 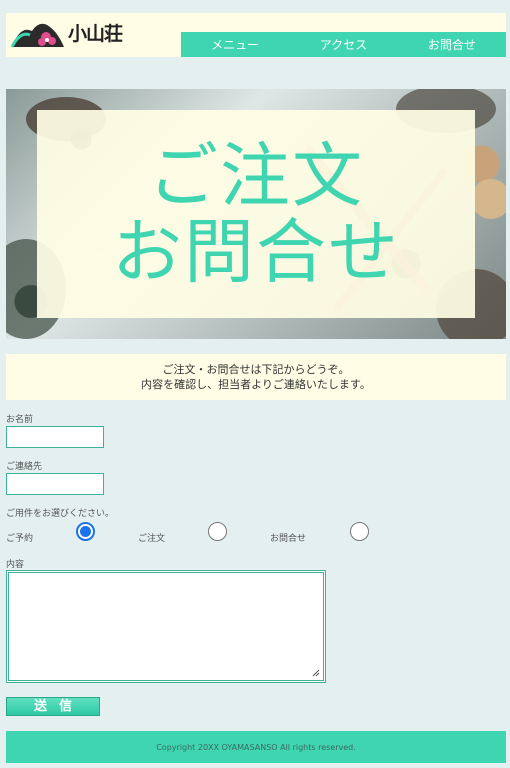 What do you see at coordinates (60, 514) in the screenshot?
I see `purpose-label: ご用件をお選びください。` at bounding box center [60, 514].